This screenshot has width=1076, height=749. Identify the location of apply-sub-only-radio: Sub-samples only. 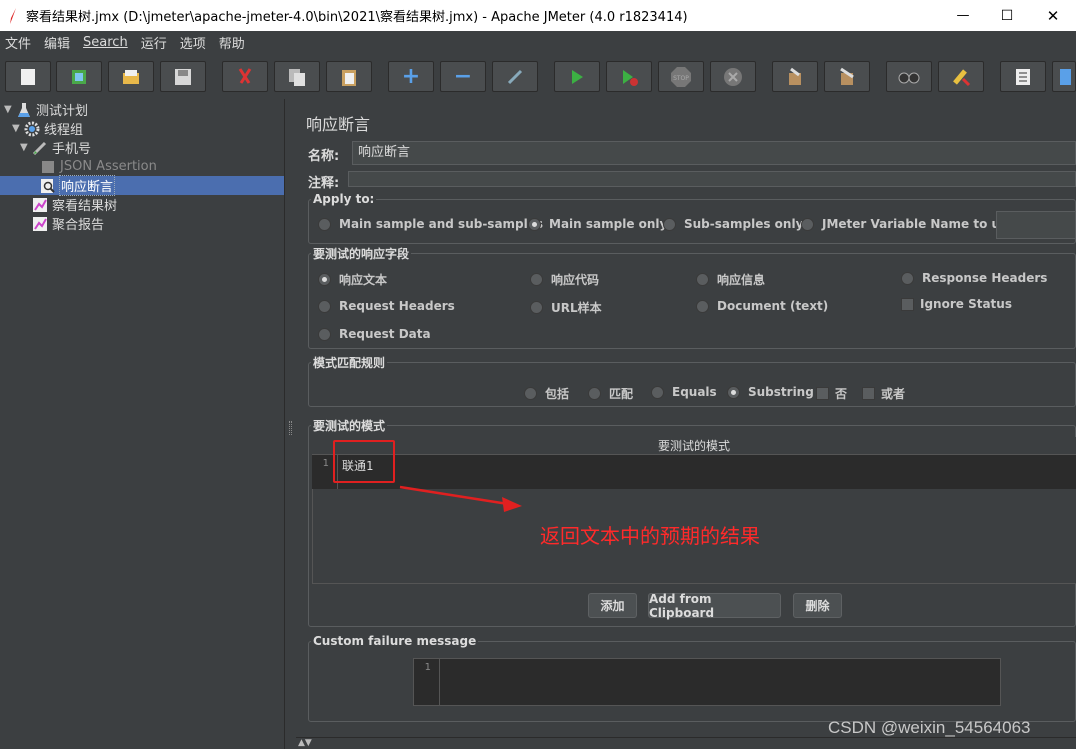
(733, 224).